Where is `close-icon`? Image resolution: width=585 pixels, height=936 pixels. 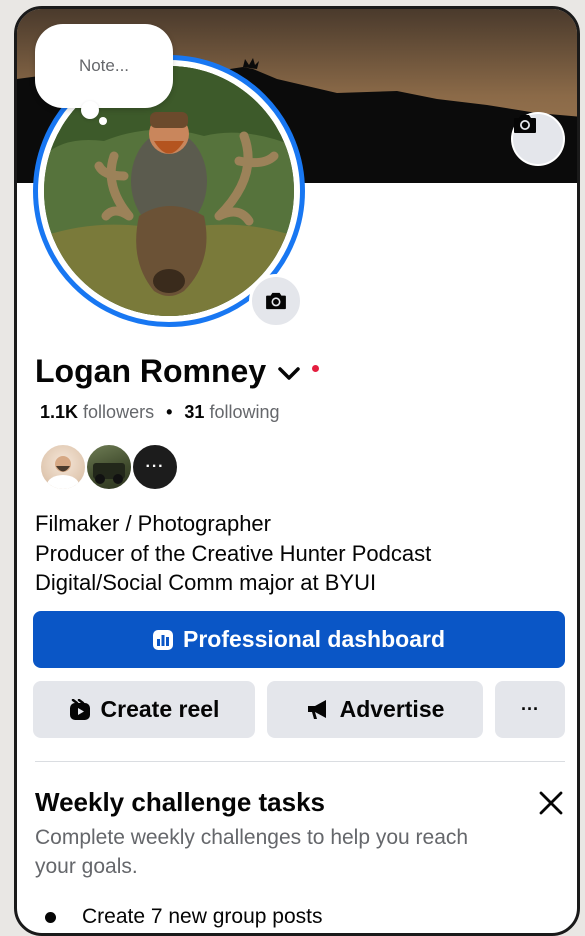
close-icon is located at coordinates (551, 803).